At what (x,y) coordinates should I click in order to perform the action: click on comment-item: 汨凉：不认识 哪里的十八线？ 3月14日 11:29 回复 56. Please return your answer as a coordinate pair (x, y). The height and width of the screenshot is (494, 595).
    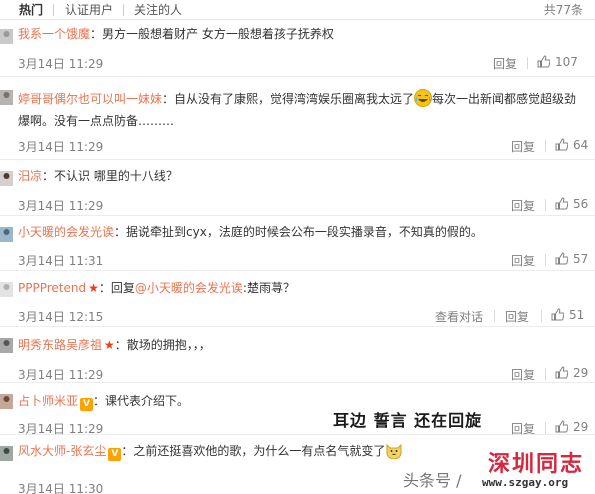
    Looking at the image, I should click on (297, 188).